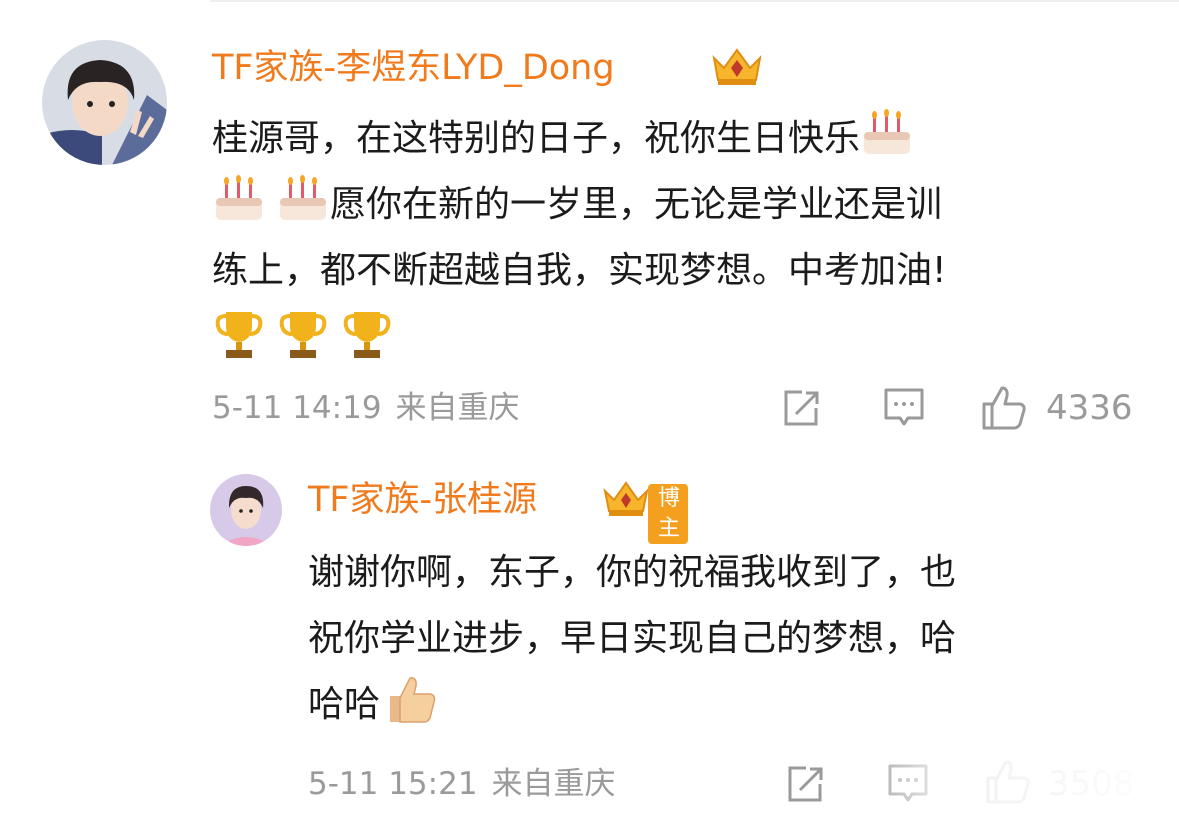  What do you see at coordinates (1089, 408) in the screenshot?
I see `like-count: 4336` at bounding box center [1089, 408].